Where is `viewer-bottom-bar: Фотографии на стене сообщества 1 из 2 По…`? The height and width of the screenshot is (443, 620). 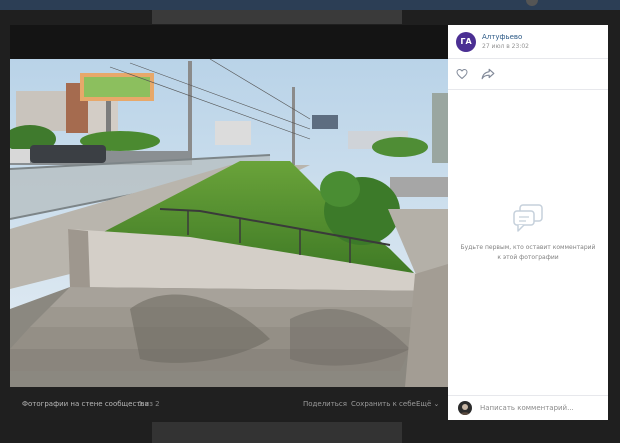 viewer-bottom-bar: Фотографии на стене сообщества 1 из 2 По… is located at coordinates (229, 403).